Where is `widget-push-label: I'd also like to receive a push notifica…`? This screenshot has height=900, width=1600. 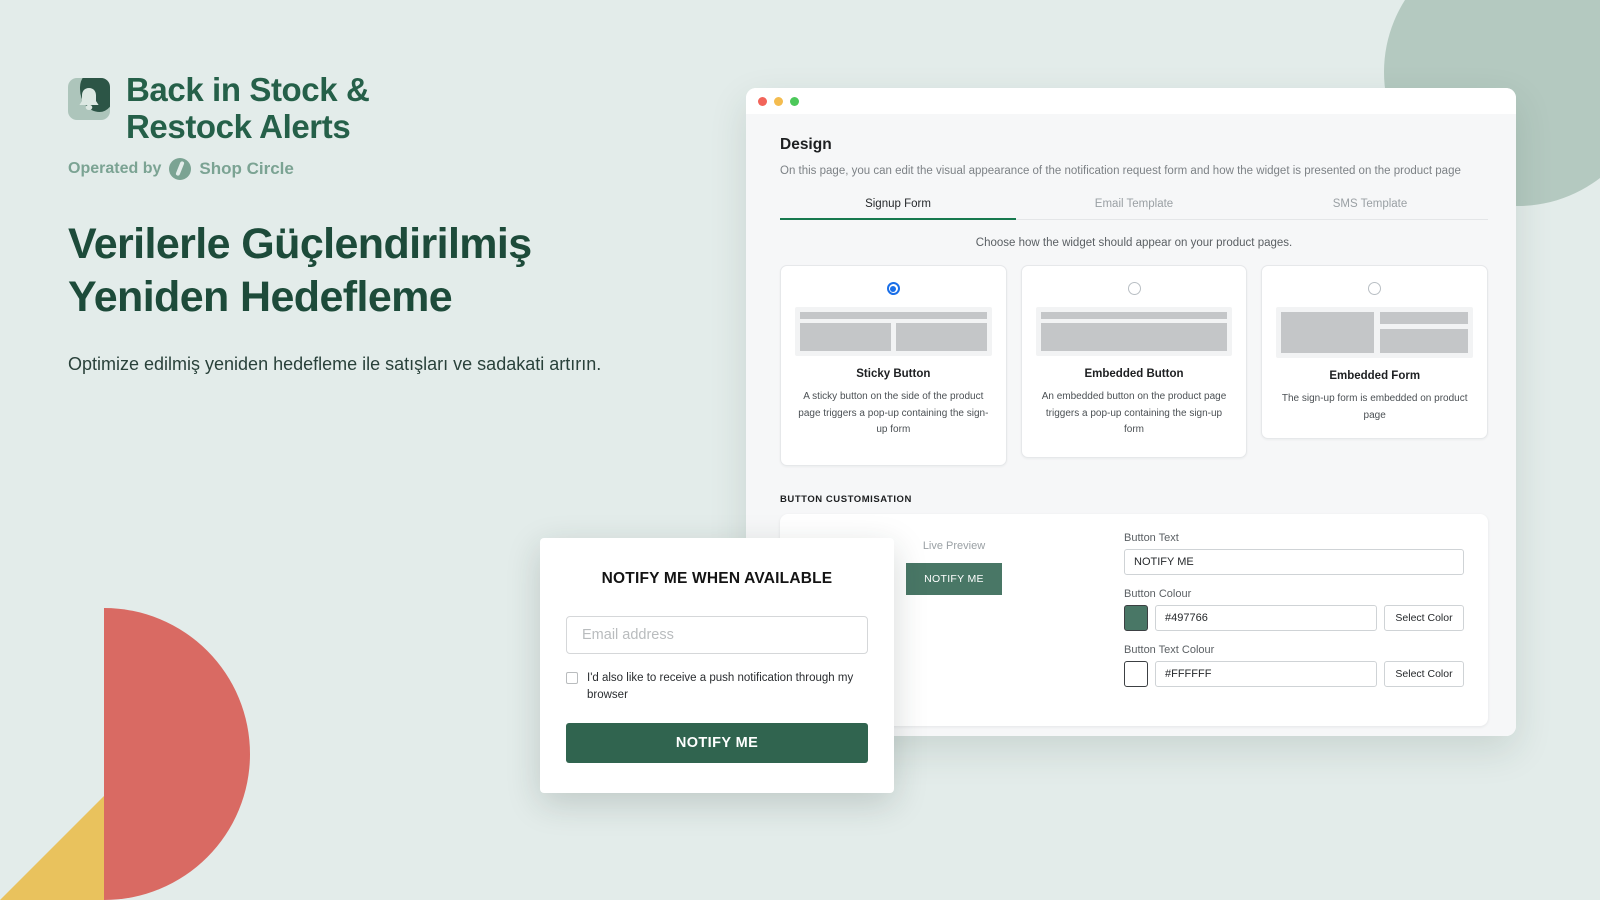
widget-push-label: I'd also like to receive a push notifica… is located at coordinates (720, 686).